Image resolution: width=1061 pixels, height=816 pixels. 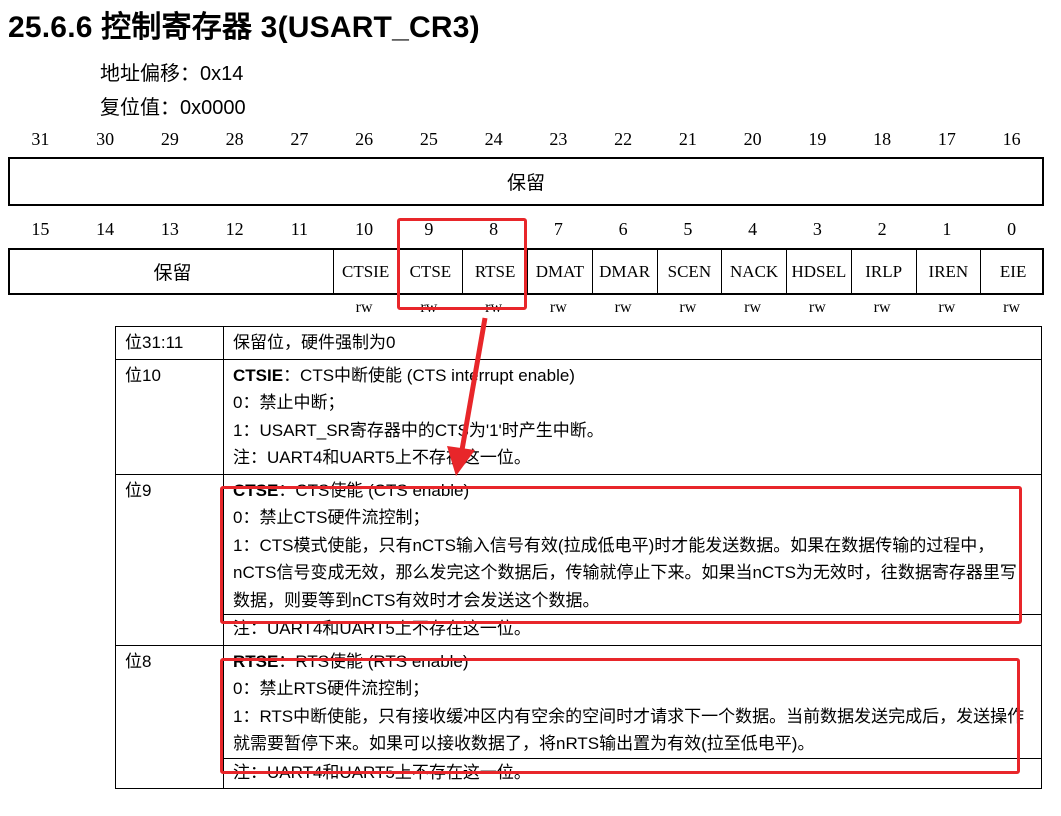 What do you see at coordinates (621, 555) in the screenshot?
I see `highlight-box-ctse-row` at bounding box center [621, 555].